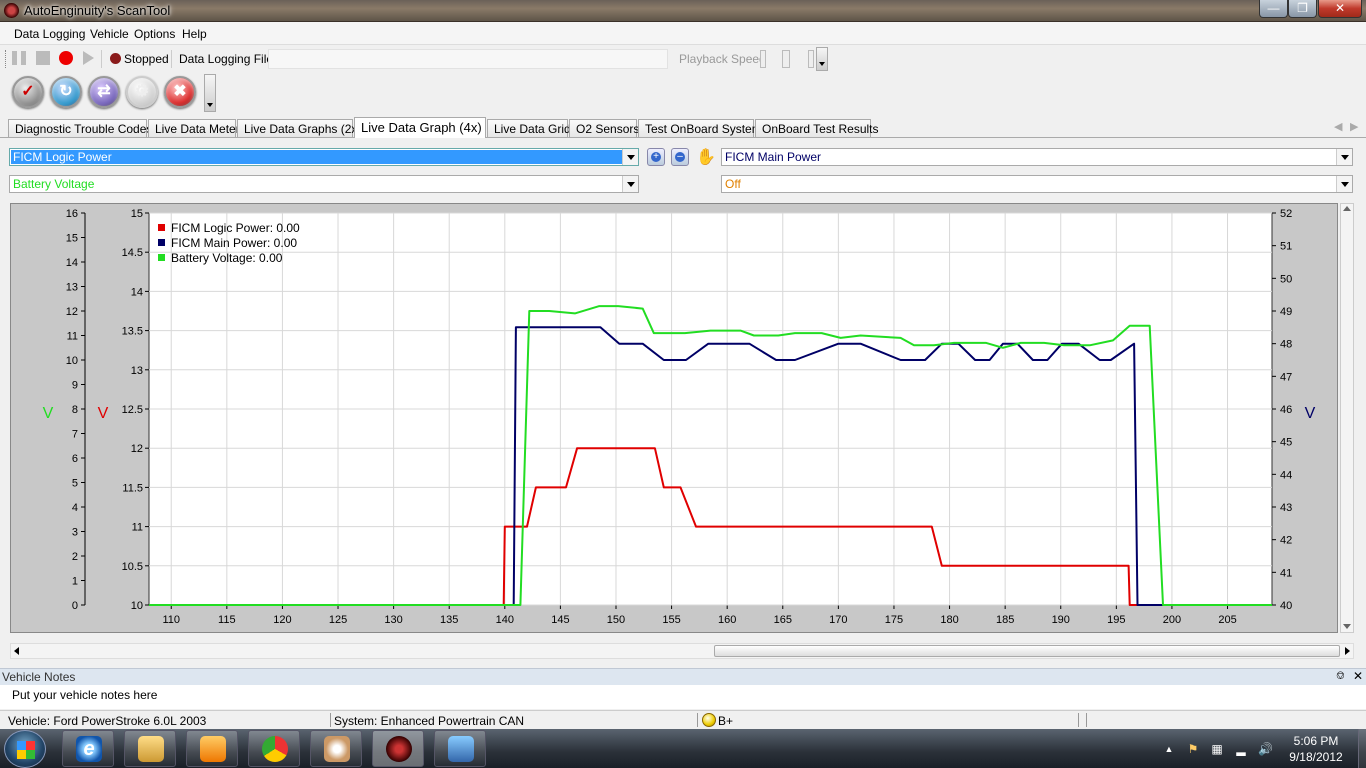  What do you see at coordinates (72, 239) in the screenshot?
I see `y-tick-label-green: 15` at bounding box center [72, 239].